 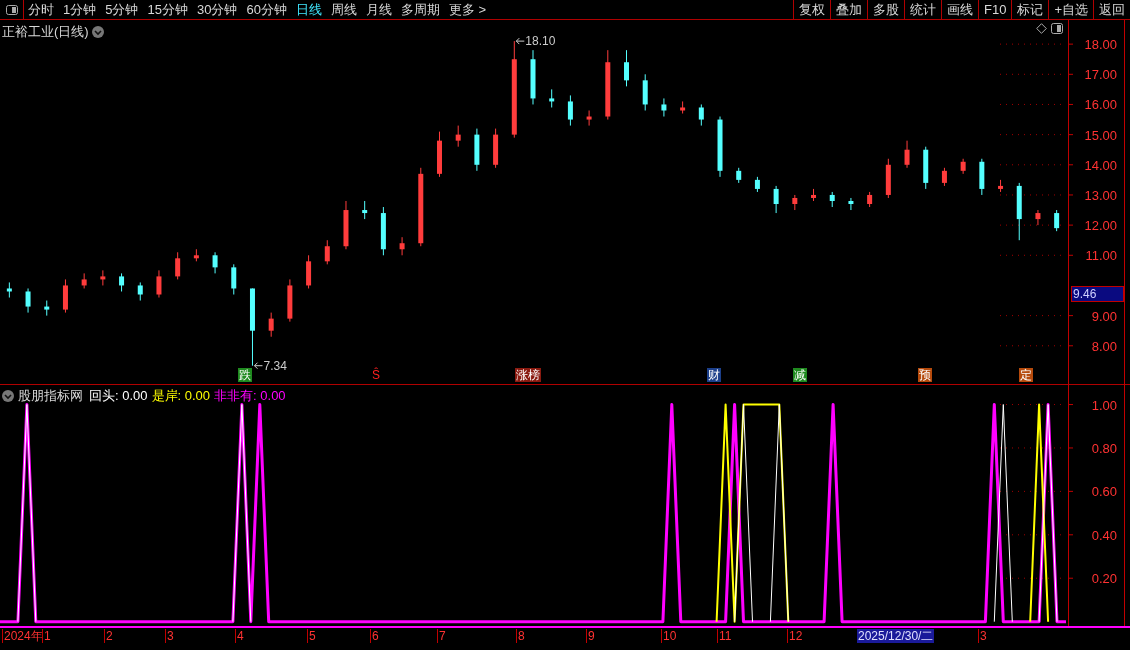 I want to click on event-marker: 涨榜, so click(x=528, y=375).